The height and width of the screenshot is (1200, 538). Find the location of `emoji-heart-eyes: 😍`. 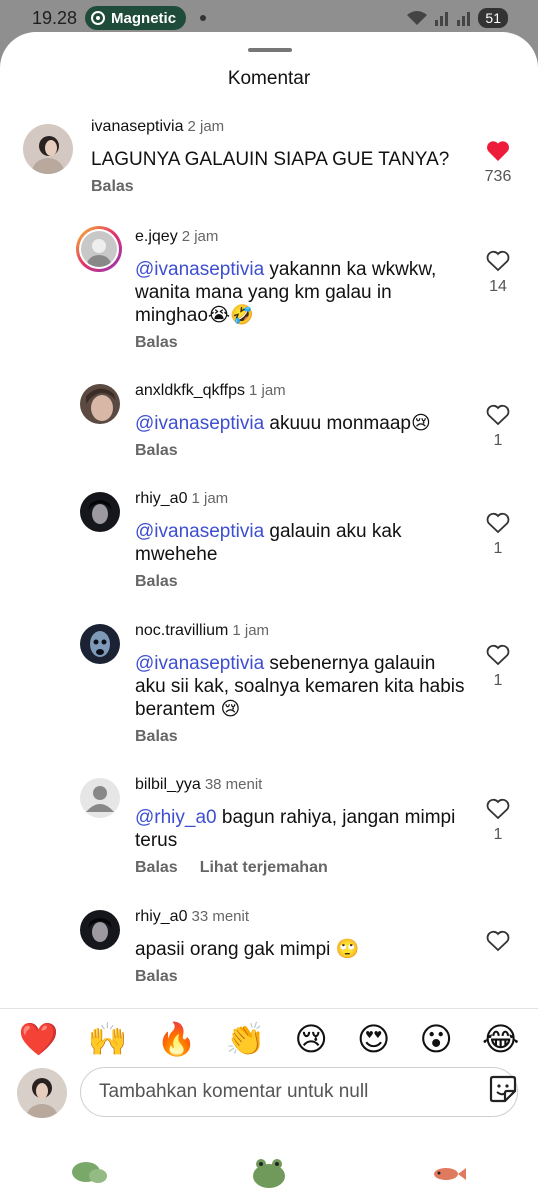

emoji-heart-eyes: 😍 is located at coordinates (373, 1039).